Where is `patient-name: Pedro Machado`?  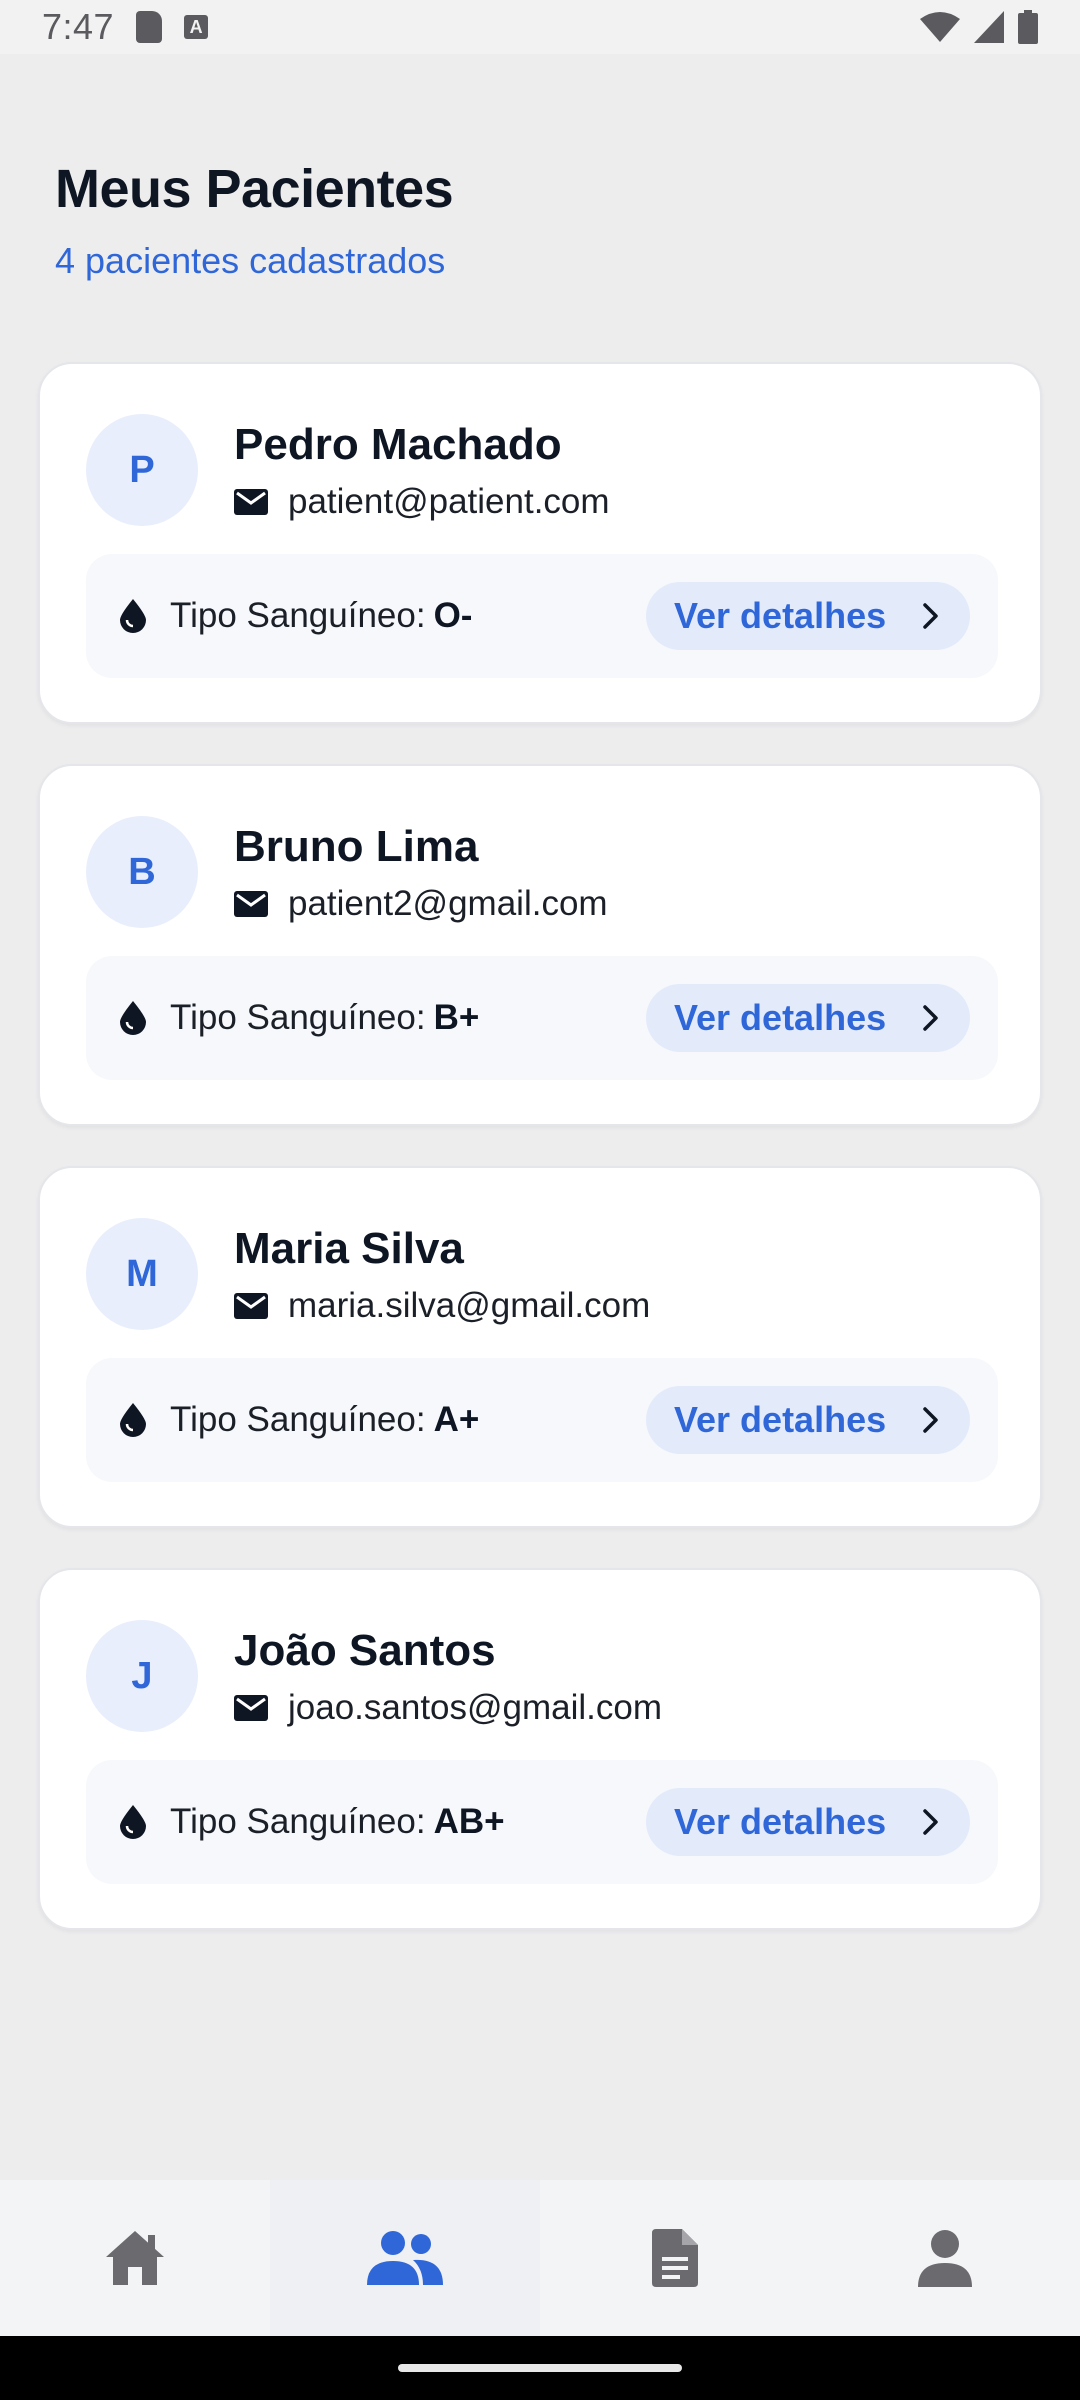
patient-name: Pedro Machado is located at coordinates (398, 444).